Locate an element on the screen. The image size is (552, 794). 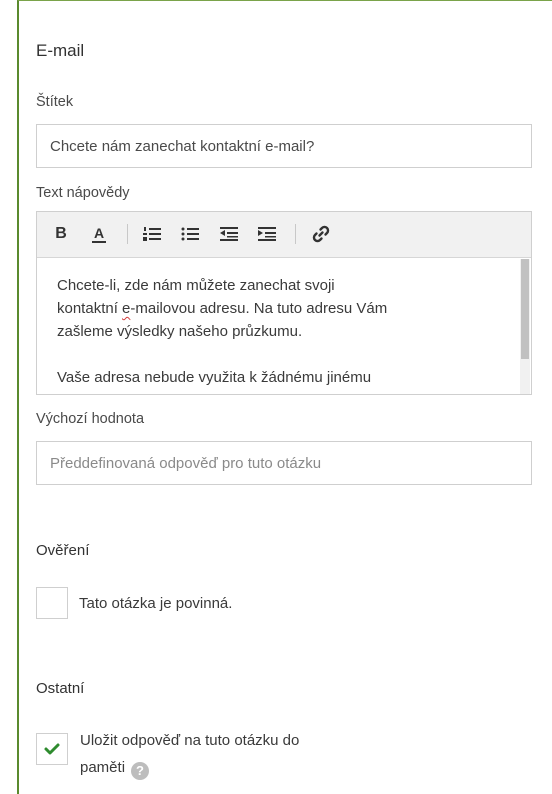
ordered-list-button is located at coordinates (152, 234).